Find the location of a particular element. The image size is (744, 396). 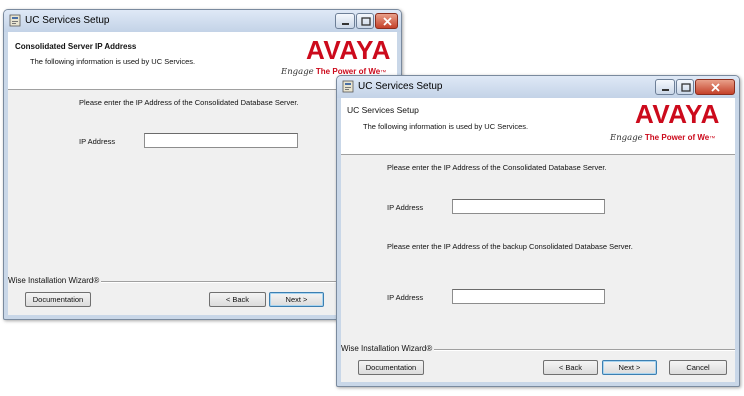

ip-address-label: IP Address is located at coordinates (97, 141).